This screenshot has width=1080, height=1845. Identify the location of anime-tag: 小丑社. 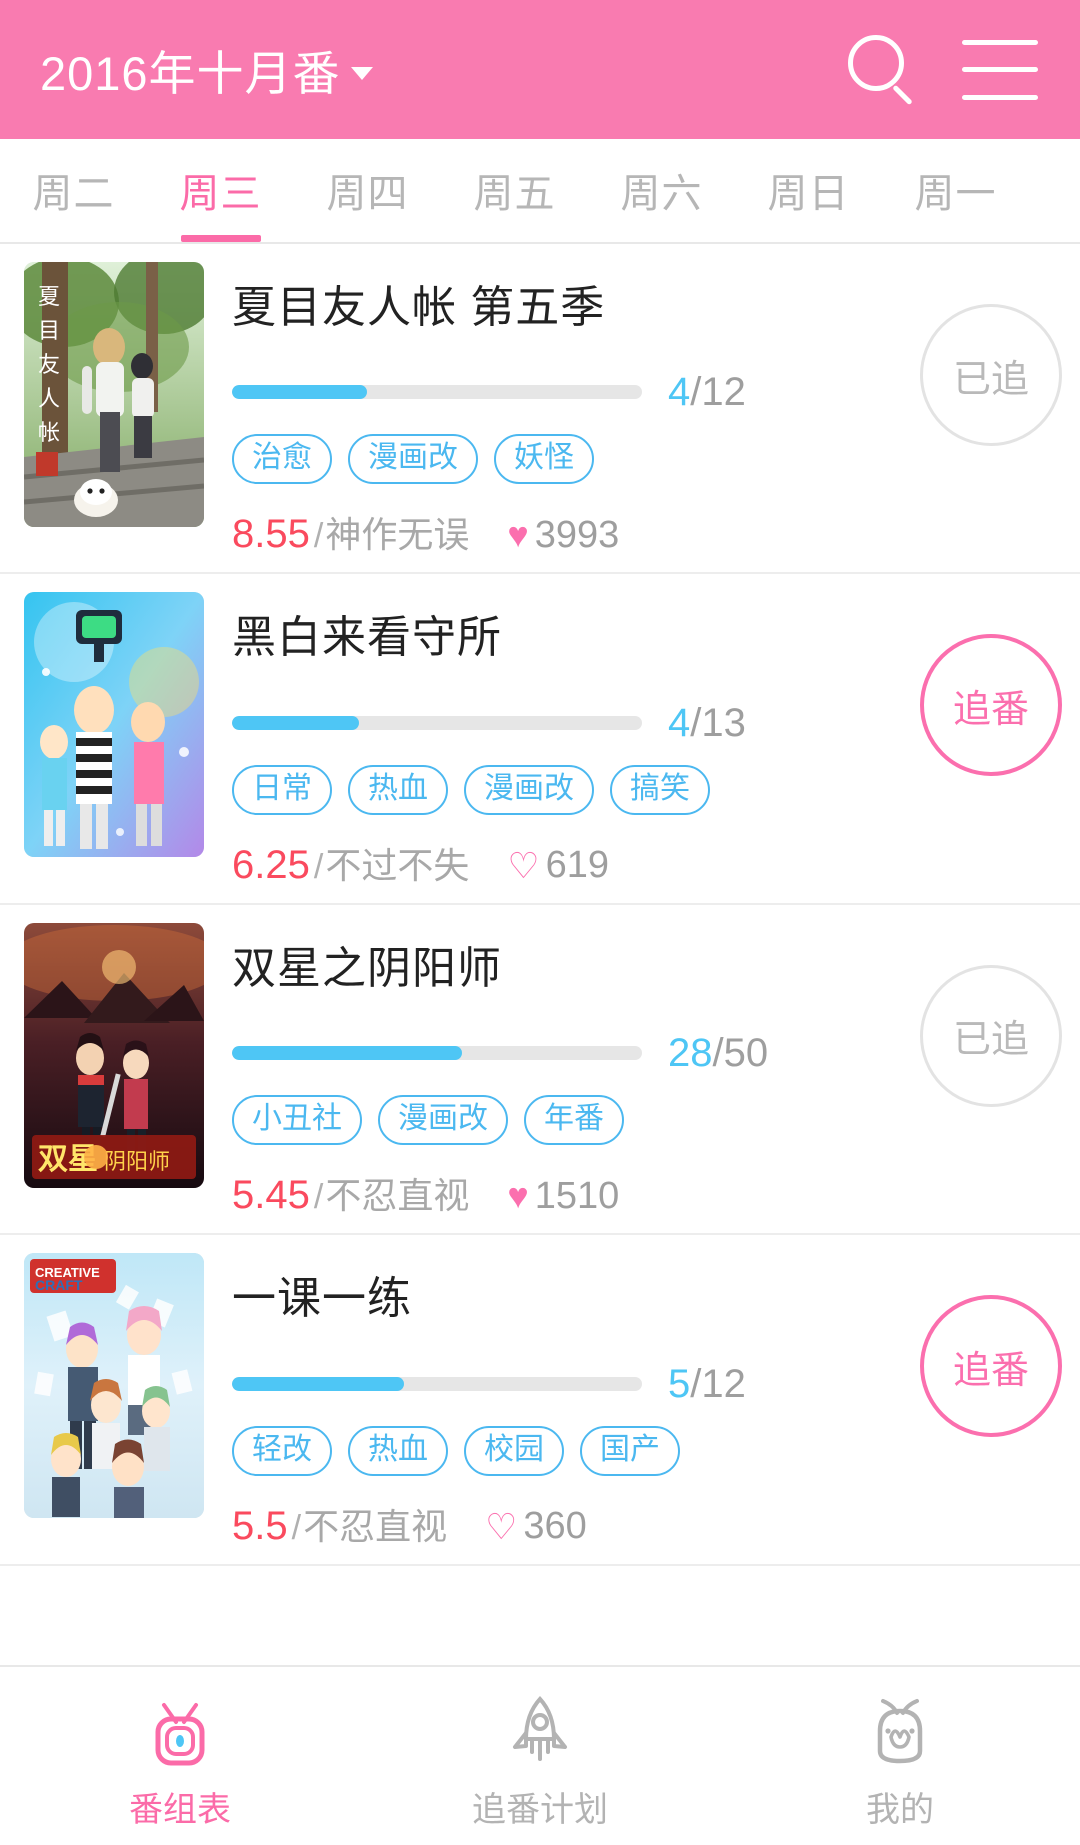
(297, 1120).